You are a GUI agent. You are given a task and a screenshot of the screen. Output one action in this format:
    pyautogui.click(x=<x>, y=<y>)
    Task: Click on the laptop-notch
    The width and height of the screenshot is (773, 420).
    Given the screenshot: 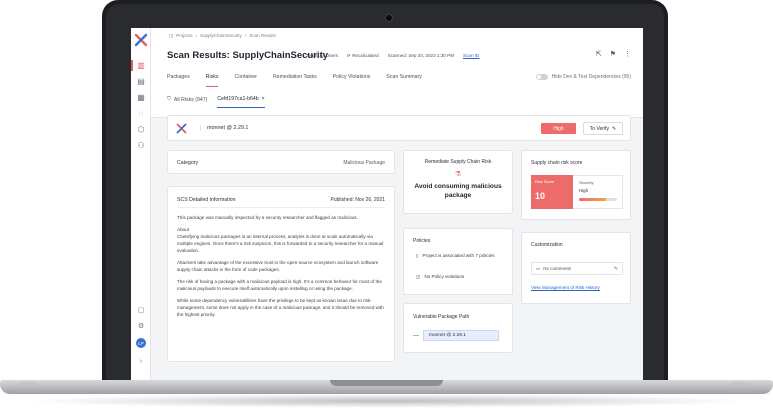 What is the action you would take?
    pyautogui.click(x=386, y=383)
    